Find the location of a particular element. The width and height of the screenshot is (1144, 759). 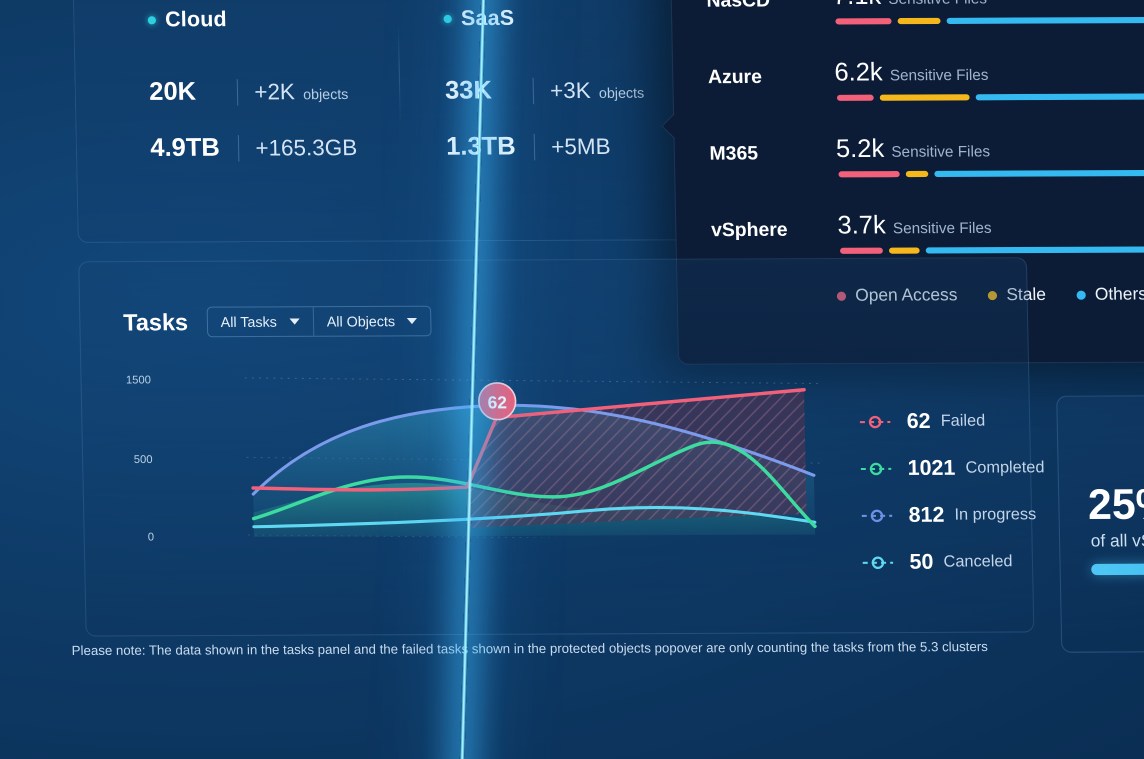

summary-objects-row: 33K +3K objects is located at coordinates (545, 90).